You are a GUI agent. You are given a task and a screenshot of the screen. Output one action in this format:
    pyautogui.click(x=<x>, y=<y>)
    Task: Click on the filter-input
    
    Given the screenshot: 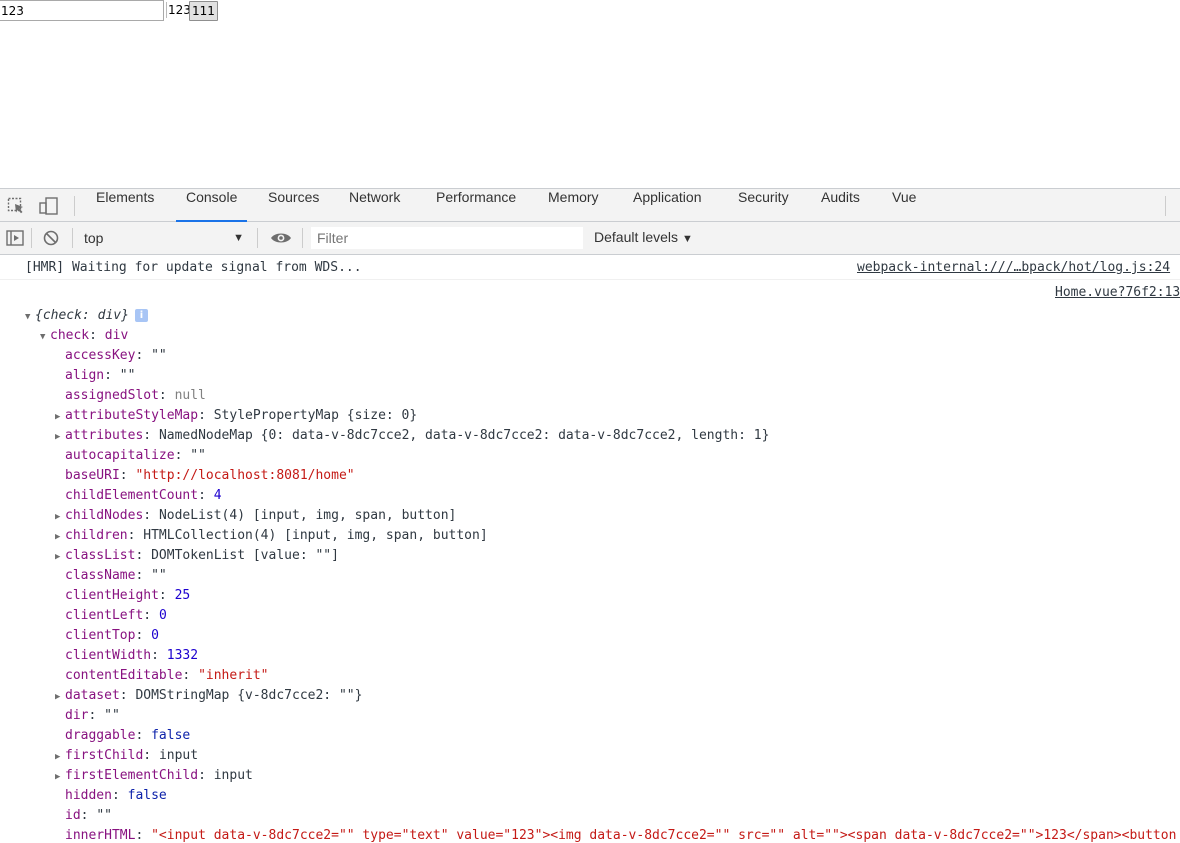 What is the action you would take?
    pyautogui.click(x=447, y=238)
    